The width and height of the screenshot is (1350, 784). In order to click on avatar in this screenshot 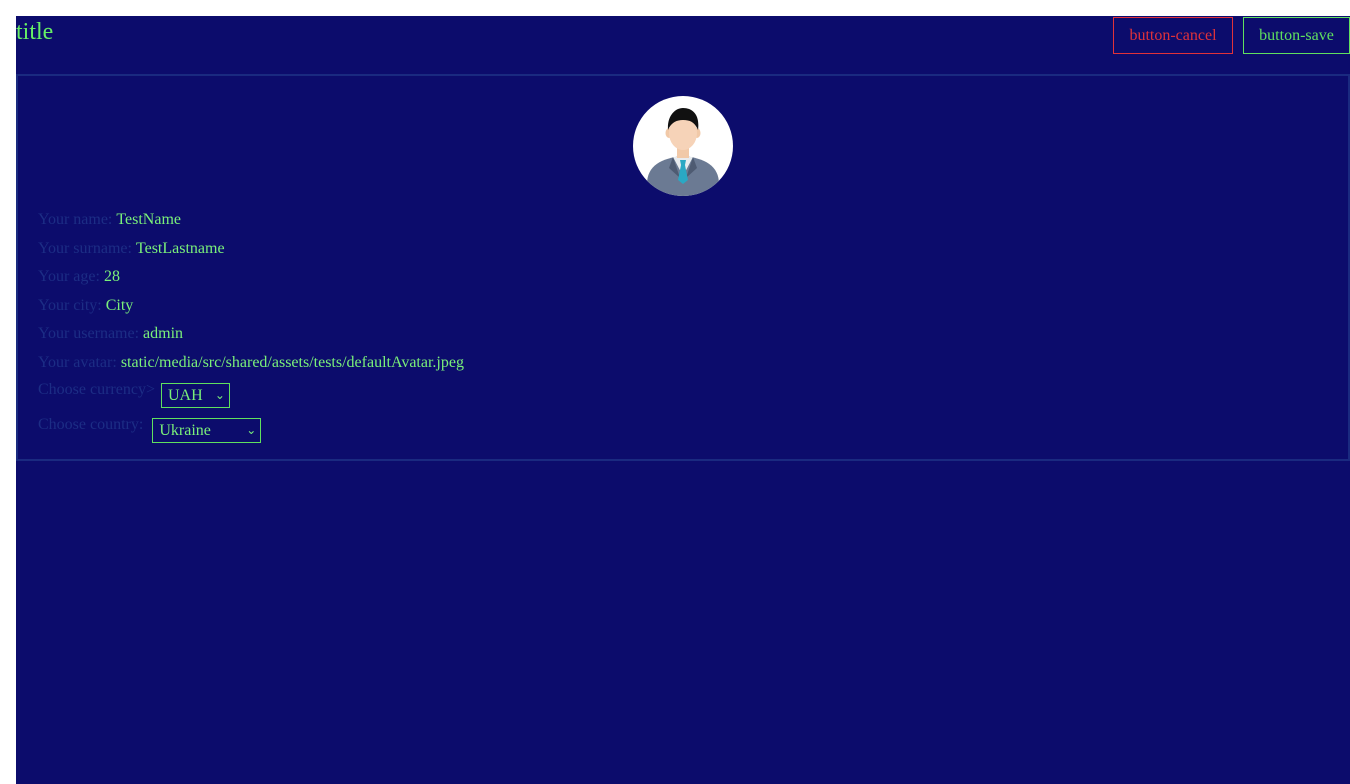, I will do `click(683, 146)`.